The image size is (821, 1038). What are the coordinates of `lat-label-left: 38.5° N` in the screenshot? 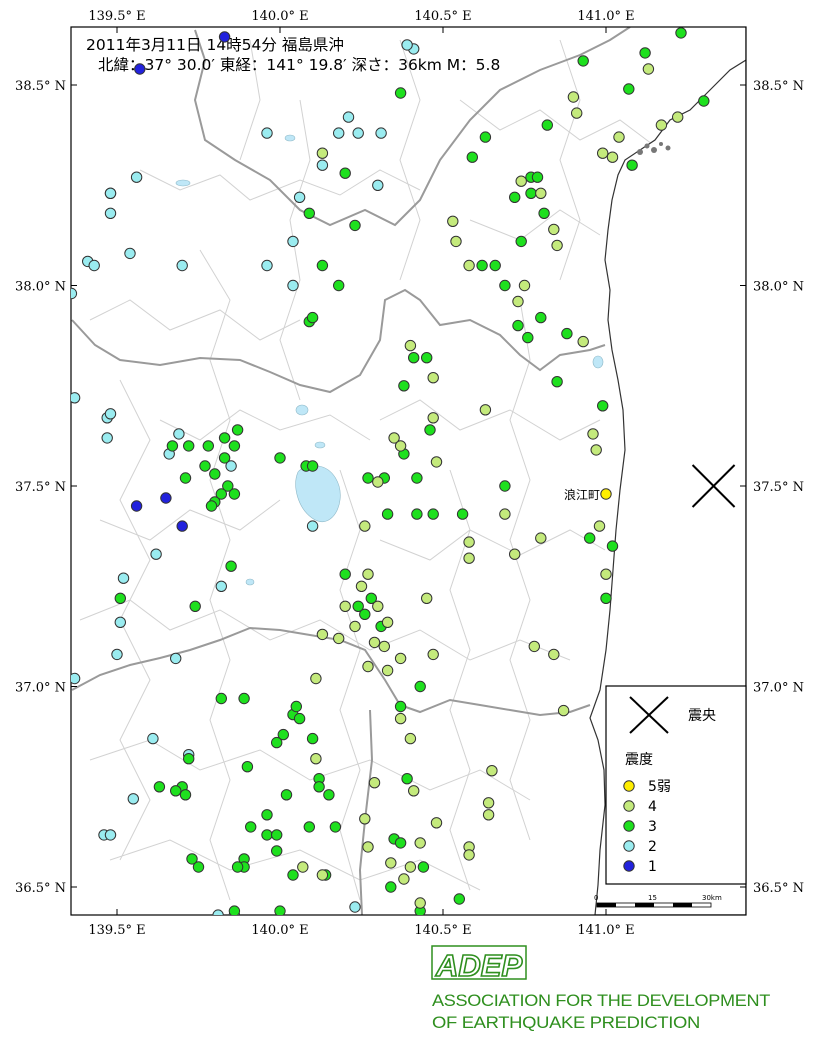 It's located at (40, 86).